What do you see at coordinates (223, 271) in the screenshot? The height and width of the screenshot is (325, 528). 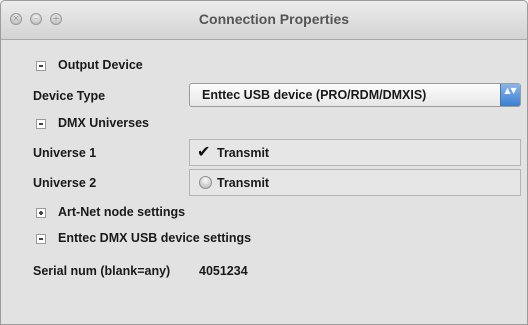 I see `serial-value: 4051234` at bounding box center [223, 271].